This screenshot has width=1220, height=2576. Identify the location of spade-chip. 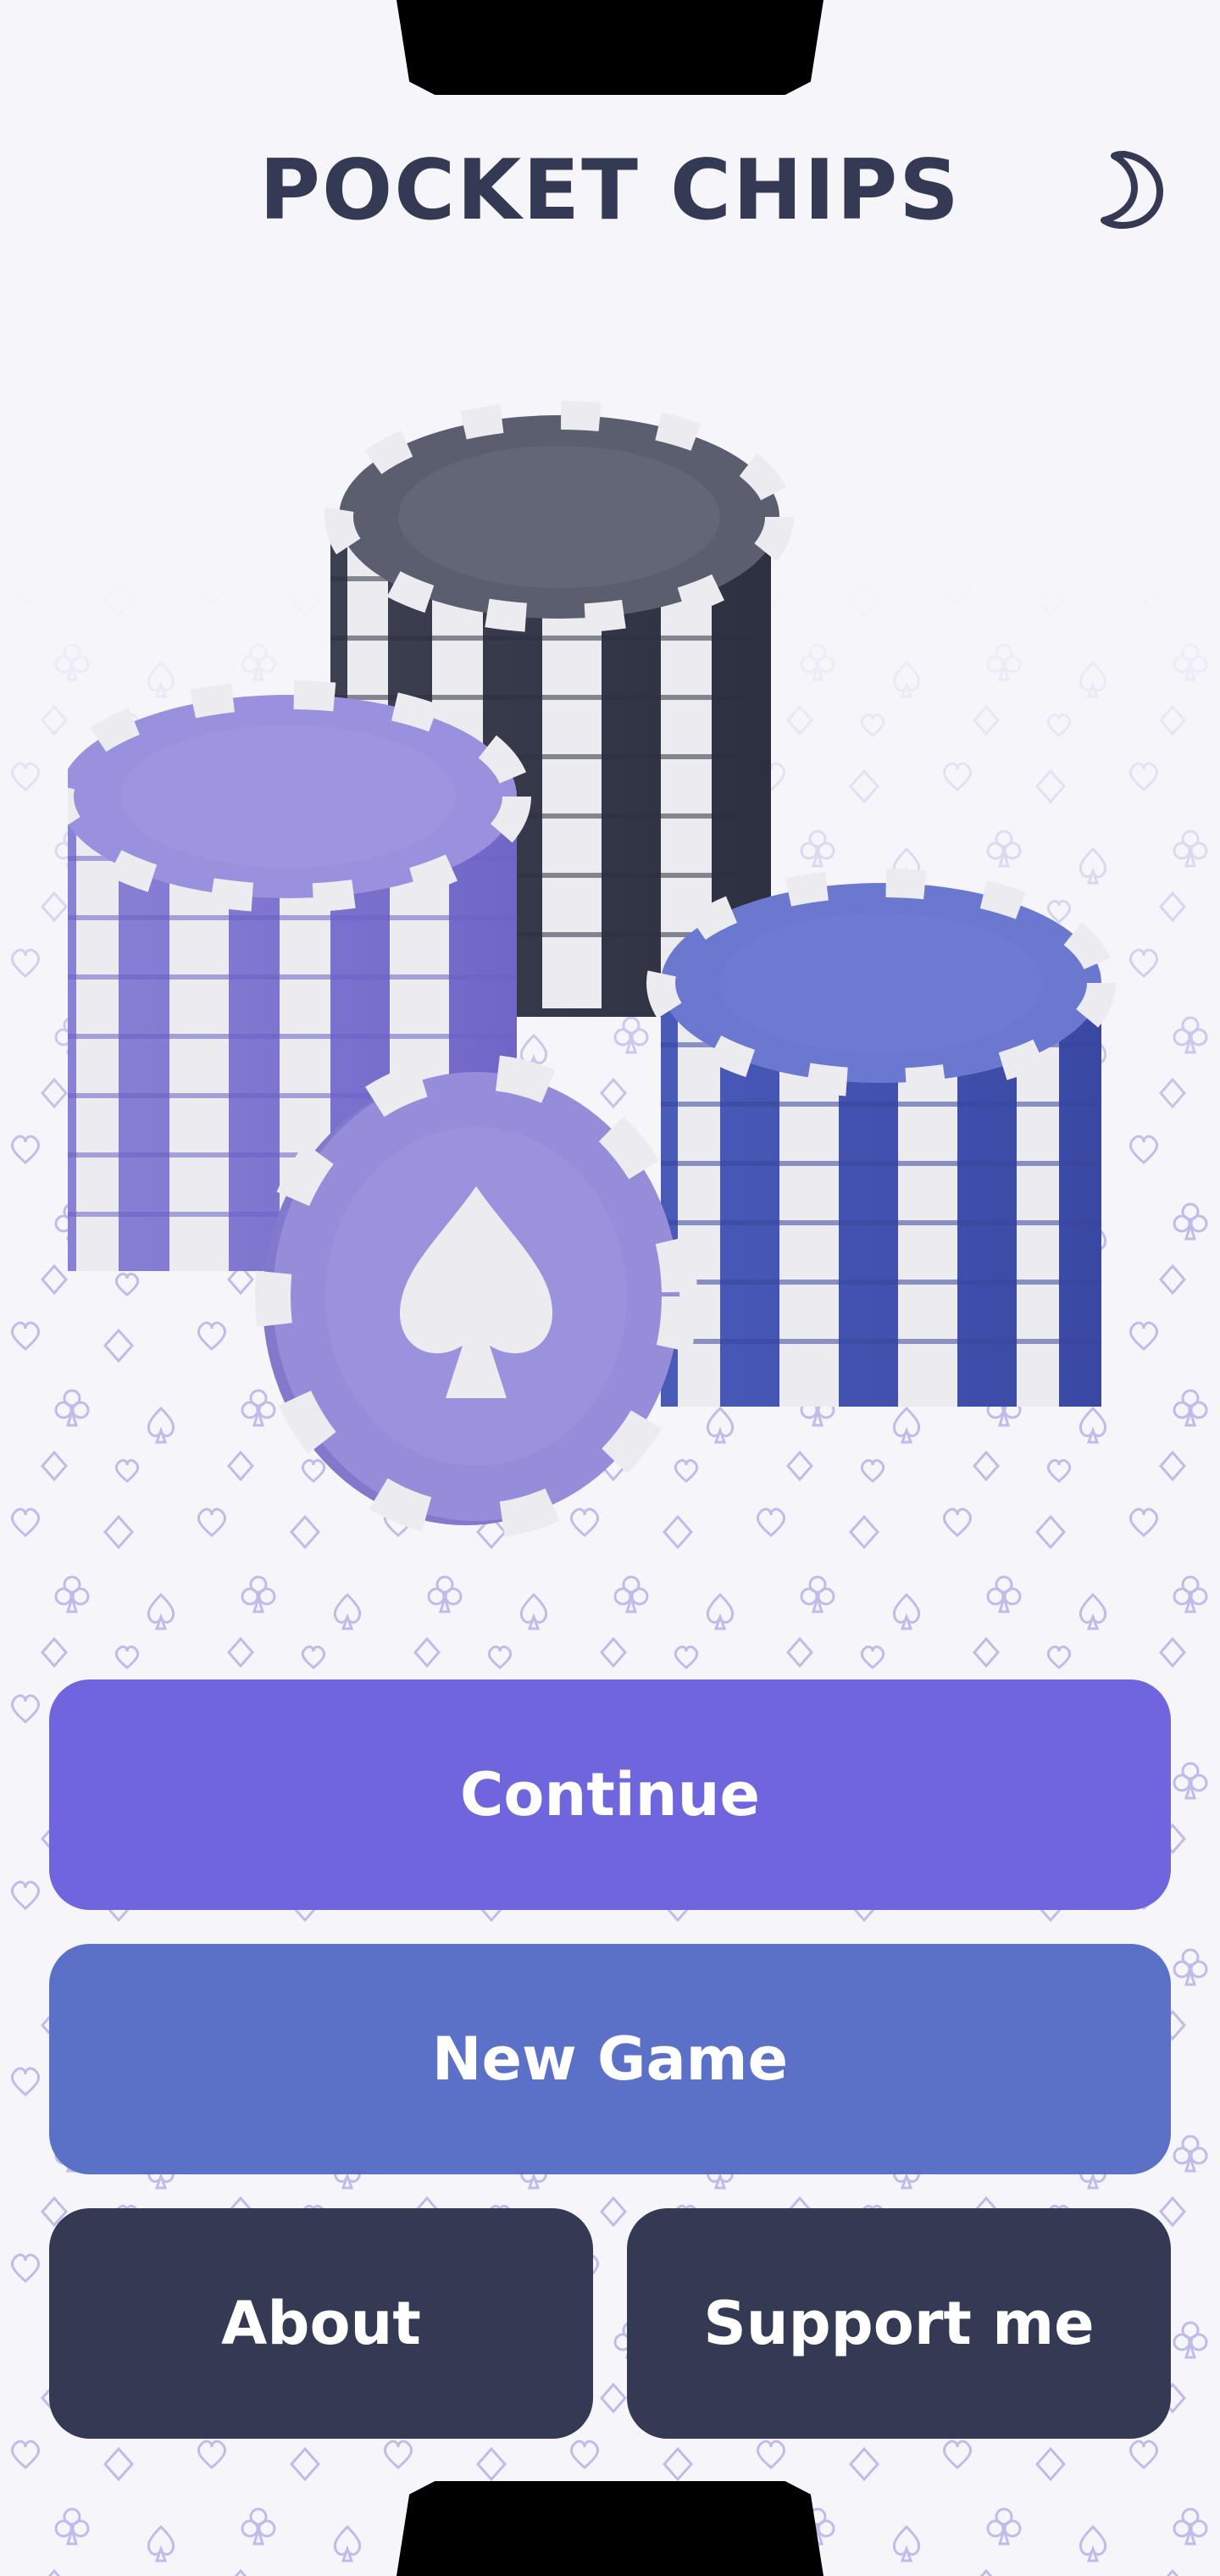
(476, 1296).